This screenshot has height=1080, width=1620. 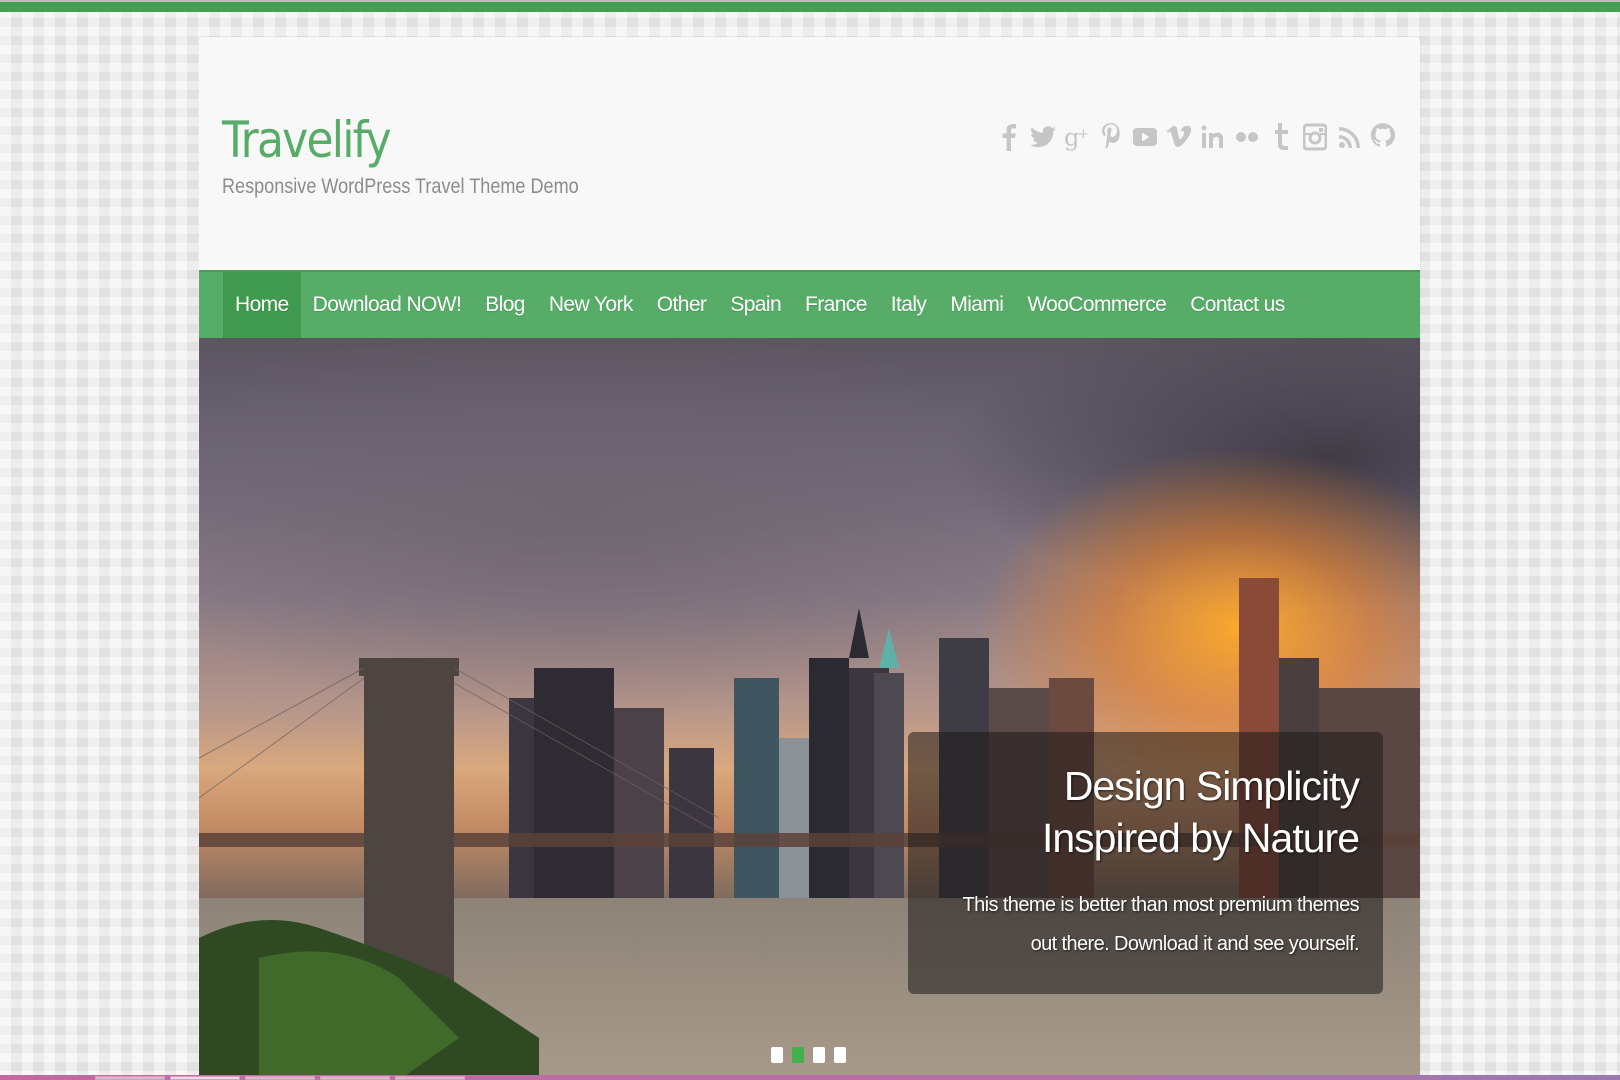 What do you see at coordinates (682, 305) in the screenshot?
I see `nav-item-other: Other` at bounding box center [682, 305].